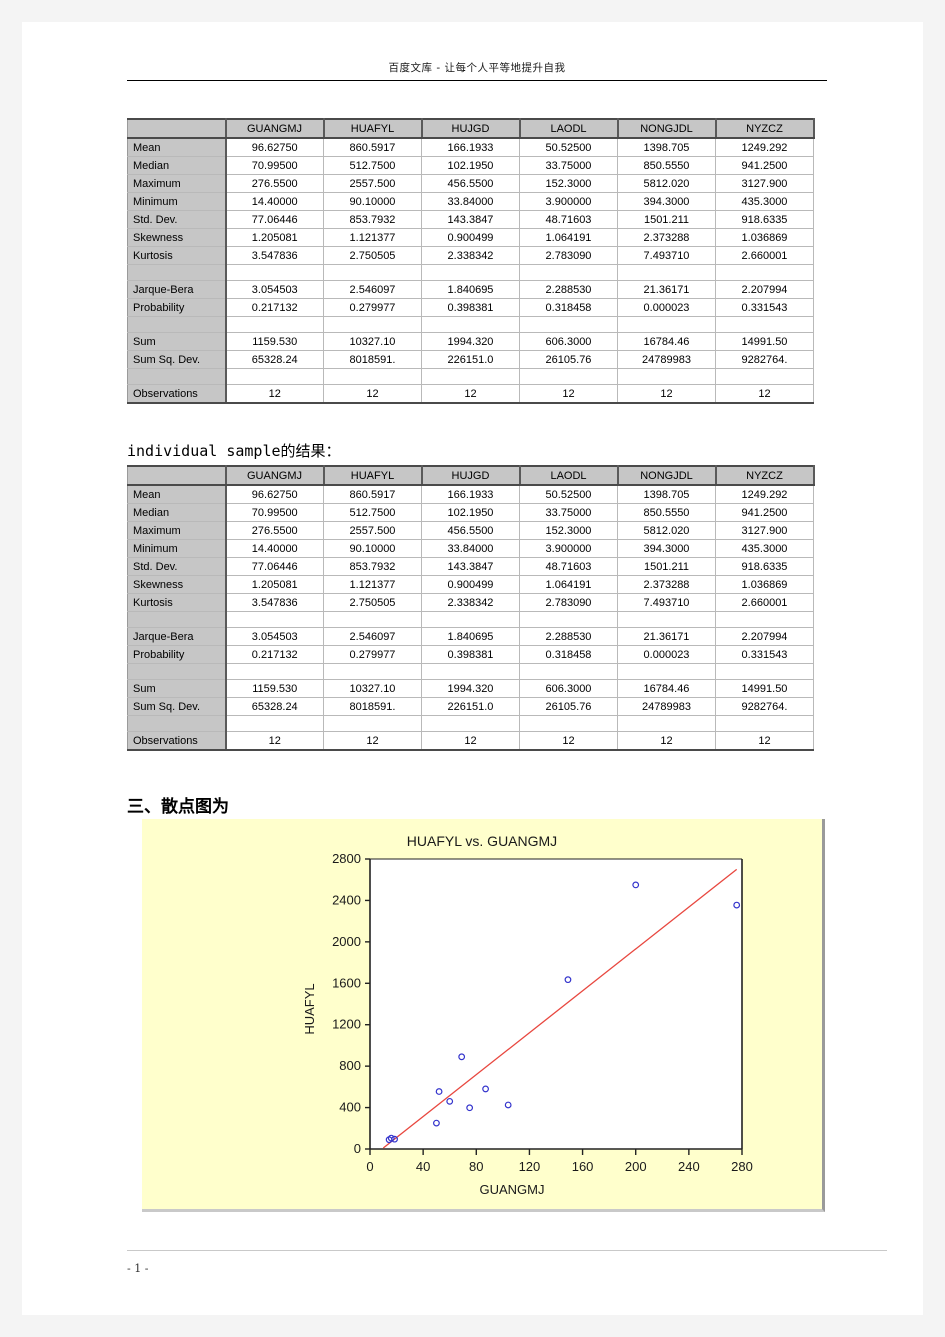 This screenshot has height=1337, width=945. What do you see at coordinates (764, 494) in the screenshot?
I see `table-cell: 1249.292` at bounding box center [764, 494].